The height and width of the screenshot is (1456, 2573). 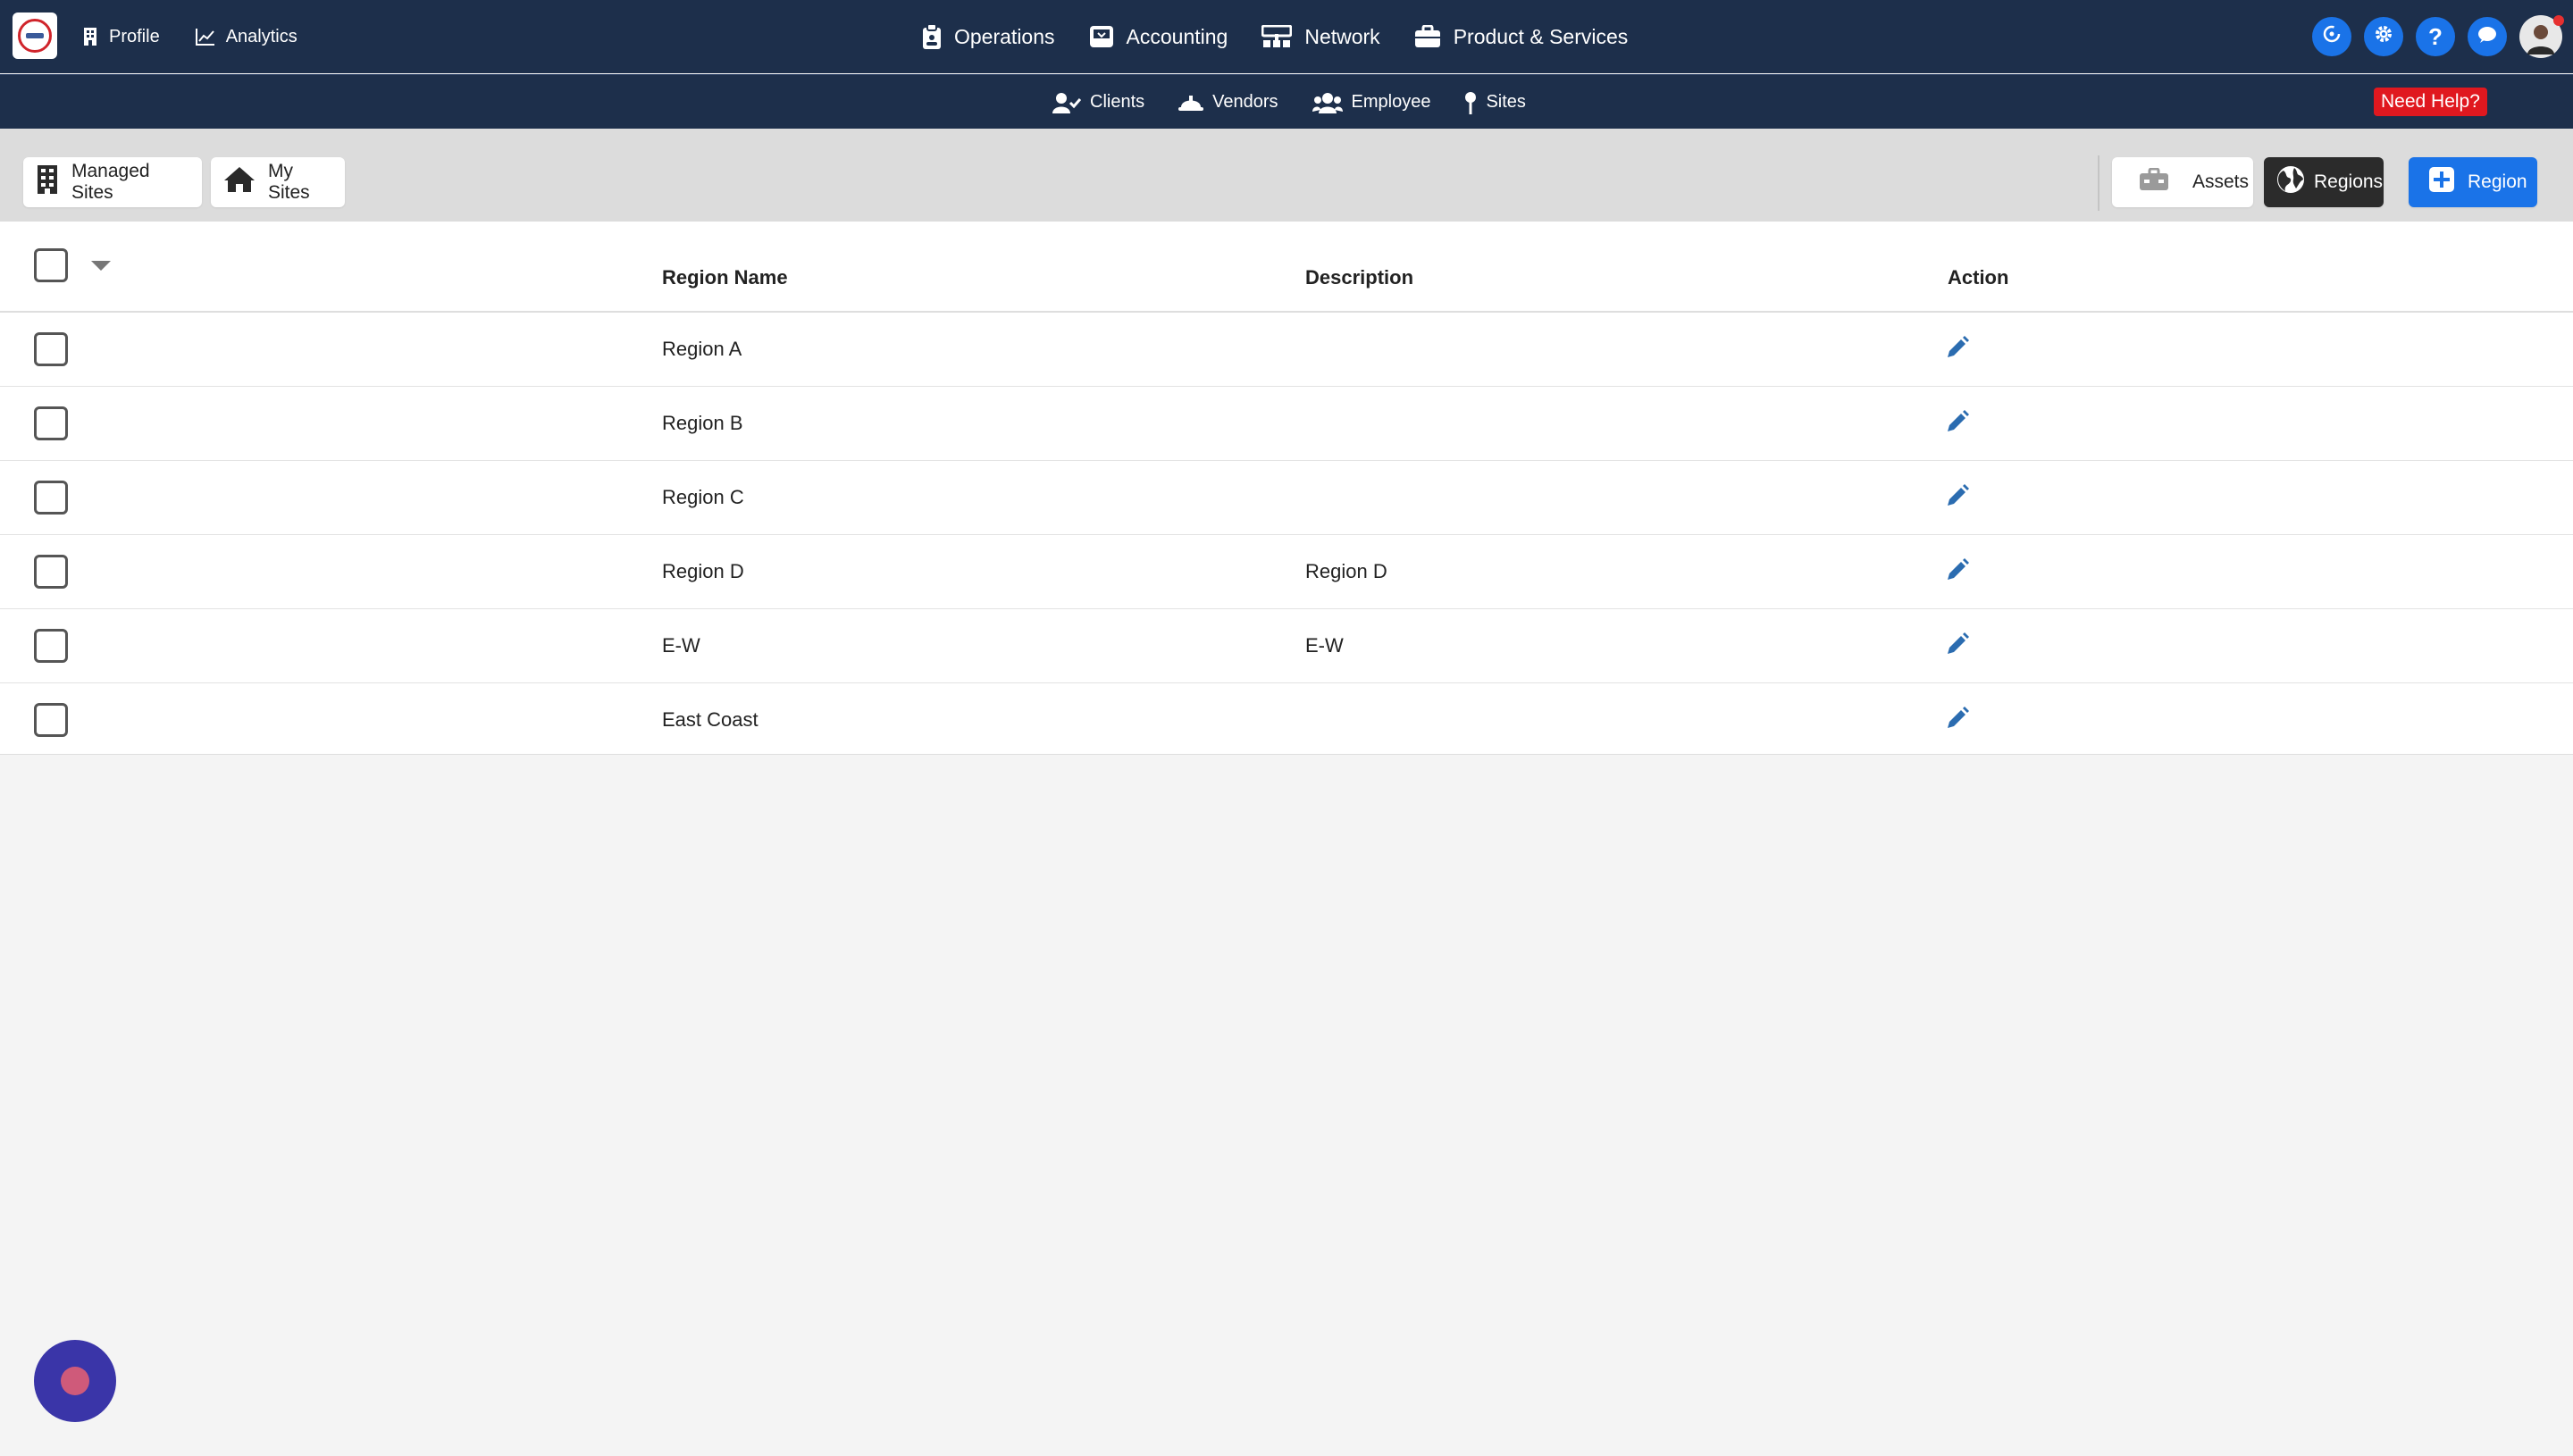 What do you see at coordinates (205, 37) in the screenshot?
I see `chart-line-icon` at bounding box center [205, 37].